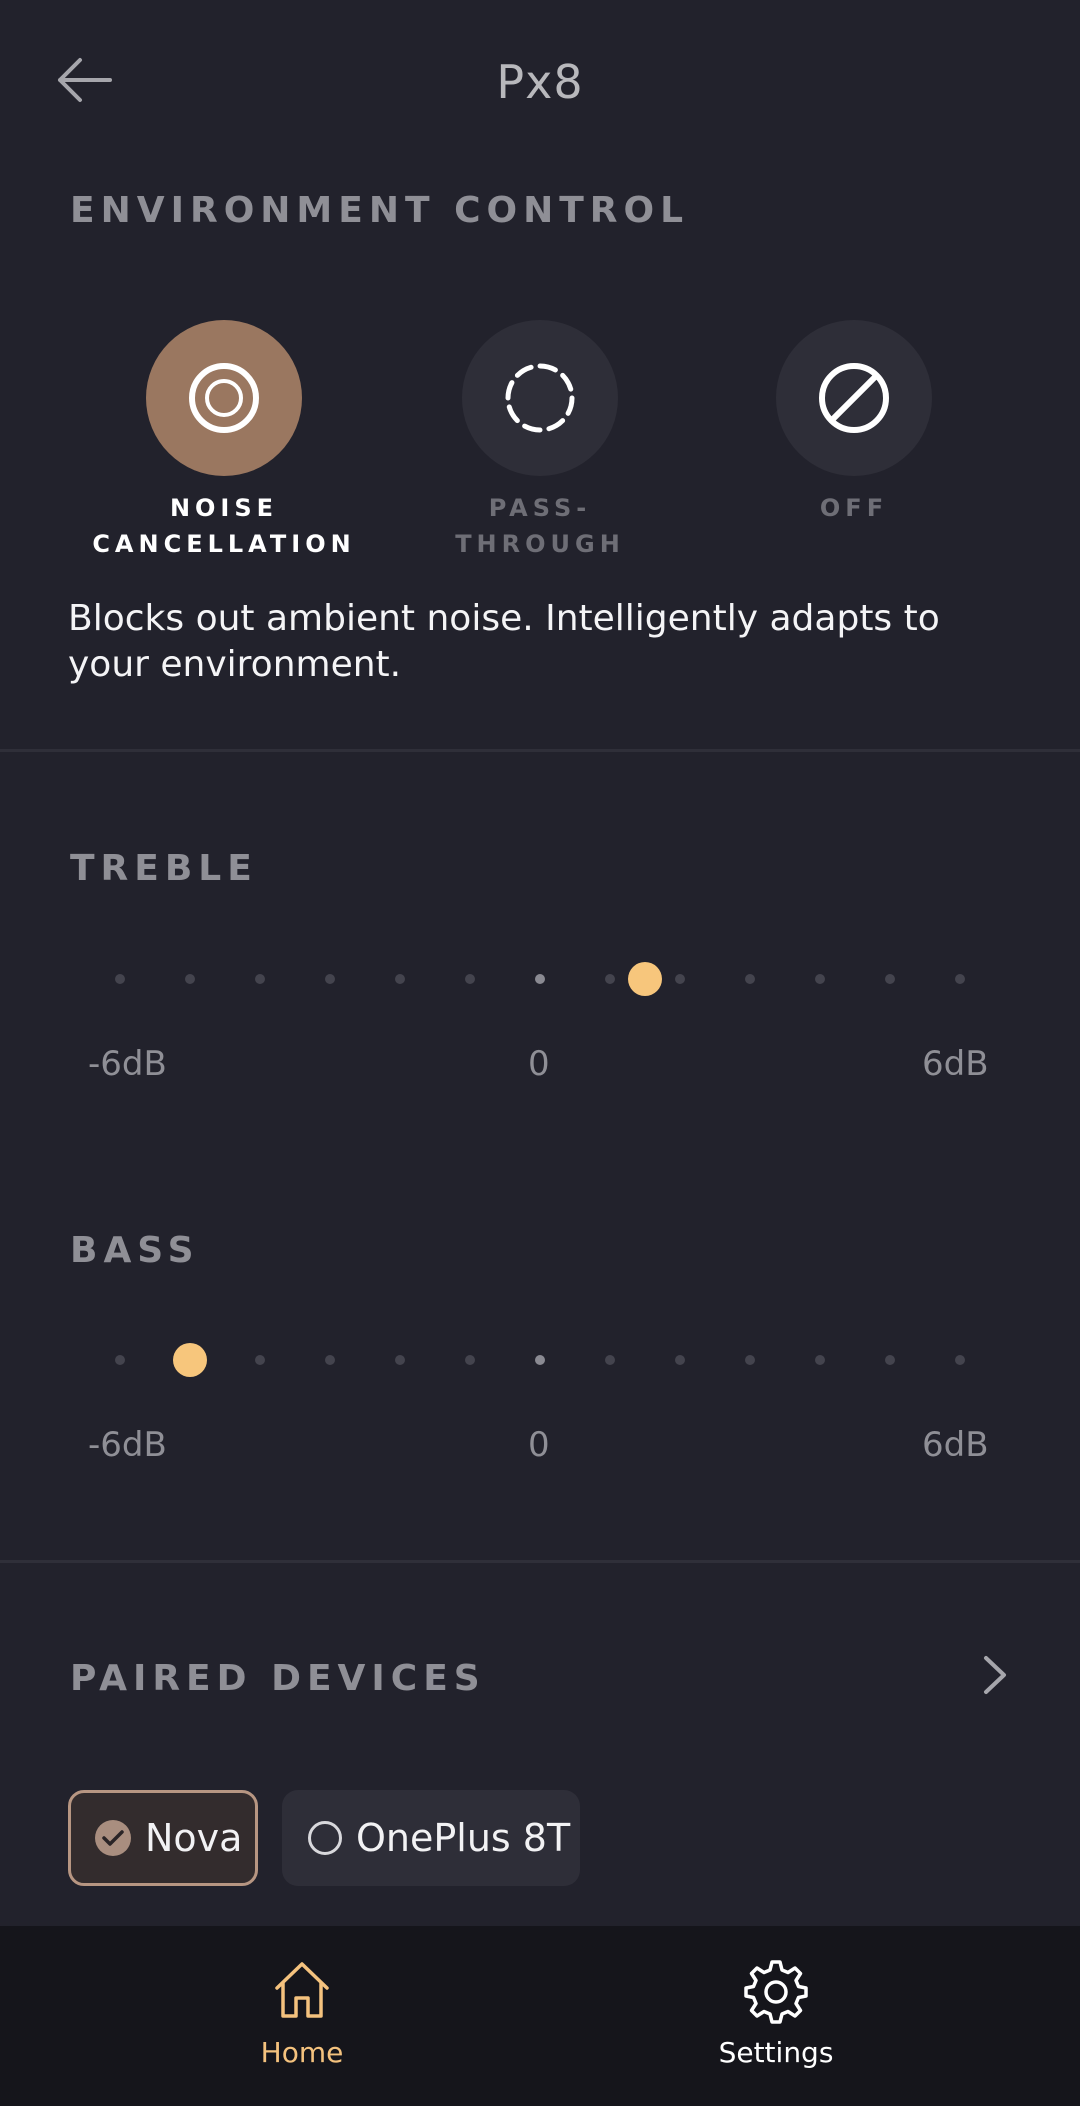  Describe the element at coordinates (325, 1838) in the screenshot. I see `radio-icon` at that location.